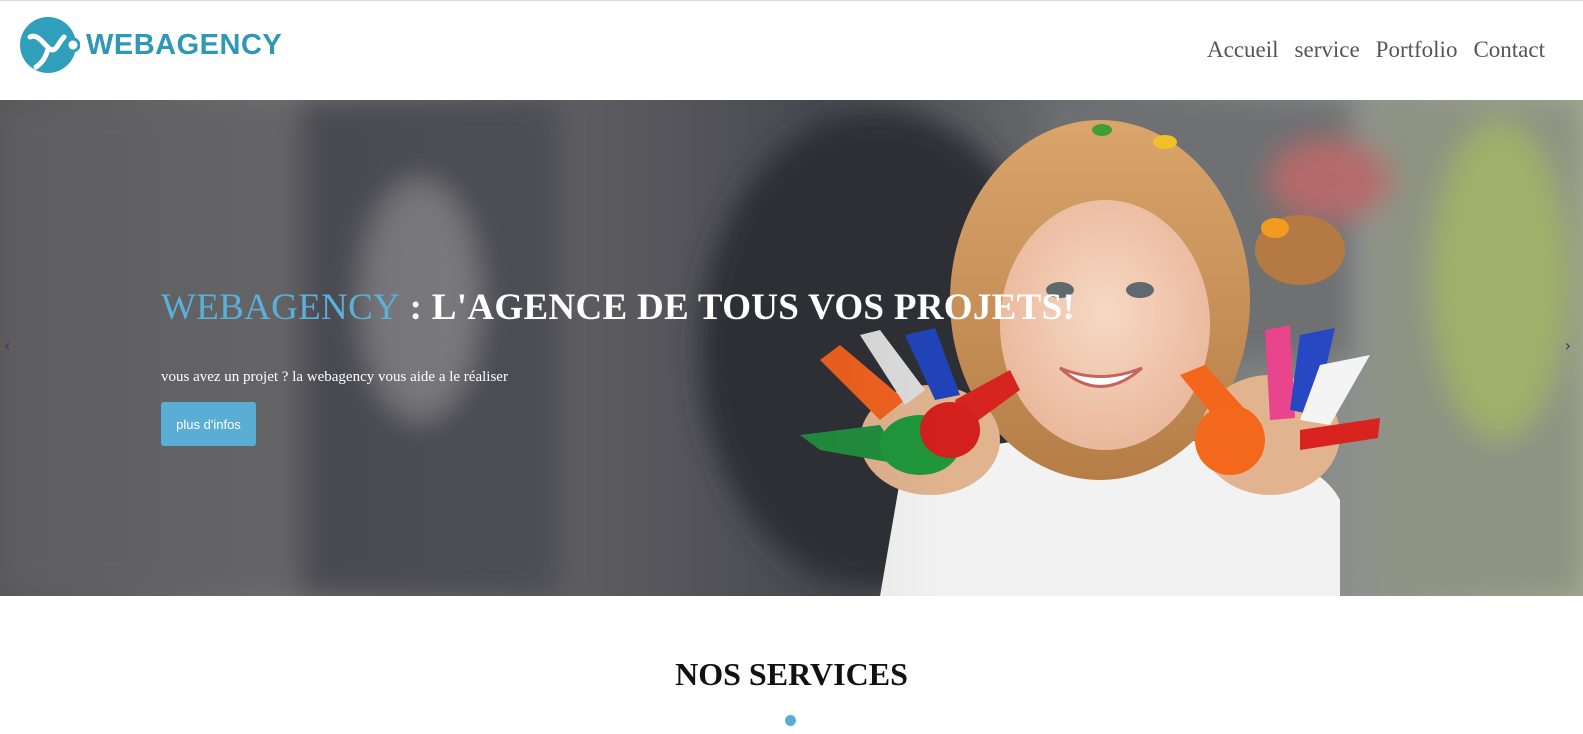 Image resolution: width=1583 pixels, height=734 pixels. Describe the element at coordinates (1568, 345) in the screenshot. I see `carousel-next-icon: ›` at that location.